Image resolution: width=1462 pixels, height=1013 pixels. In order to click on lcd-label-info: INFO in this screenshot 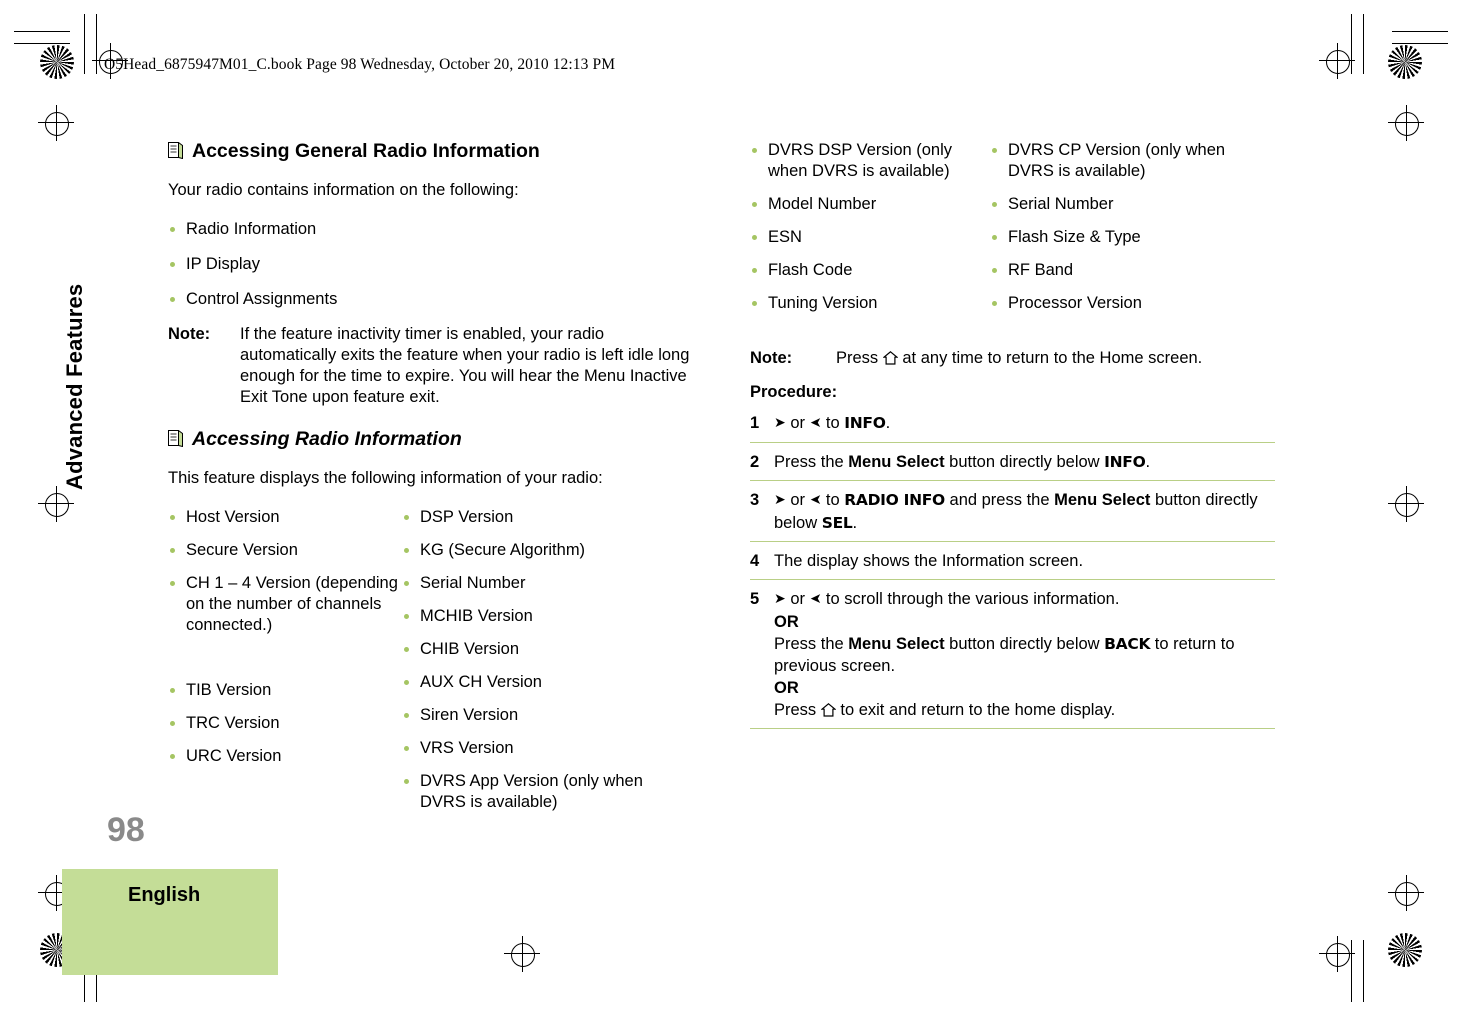, I will do `click(1125, 462)`.